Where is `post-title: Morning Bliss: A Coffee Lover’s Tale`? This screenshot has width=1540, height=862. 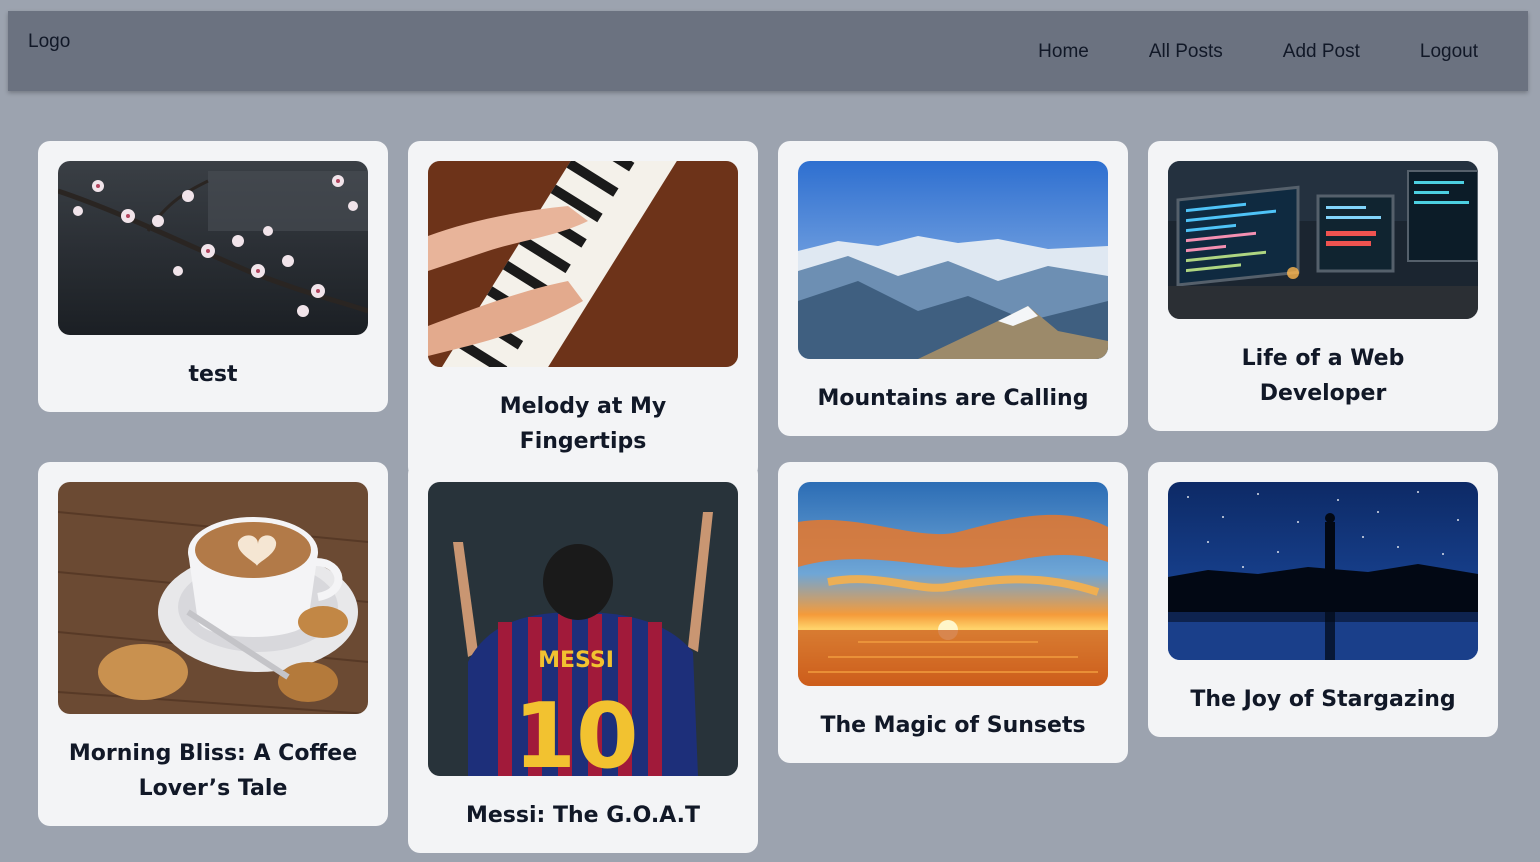
post-title: Morning Bliss: A Coffee Lover’s Tale is located at coordinates (213, 770).